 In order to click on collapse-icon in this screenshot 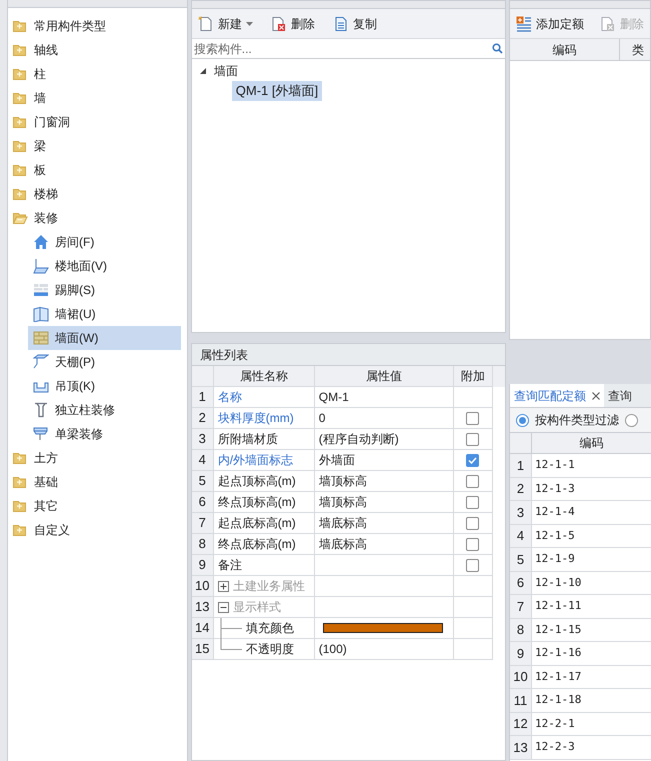, I will do `click(223, 607)`.